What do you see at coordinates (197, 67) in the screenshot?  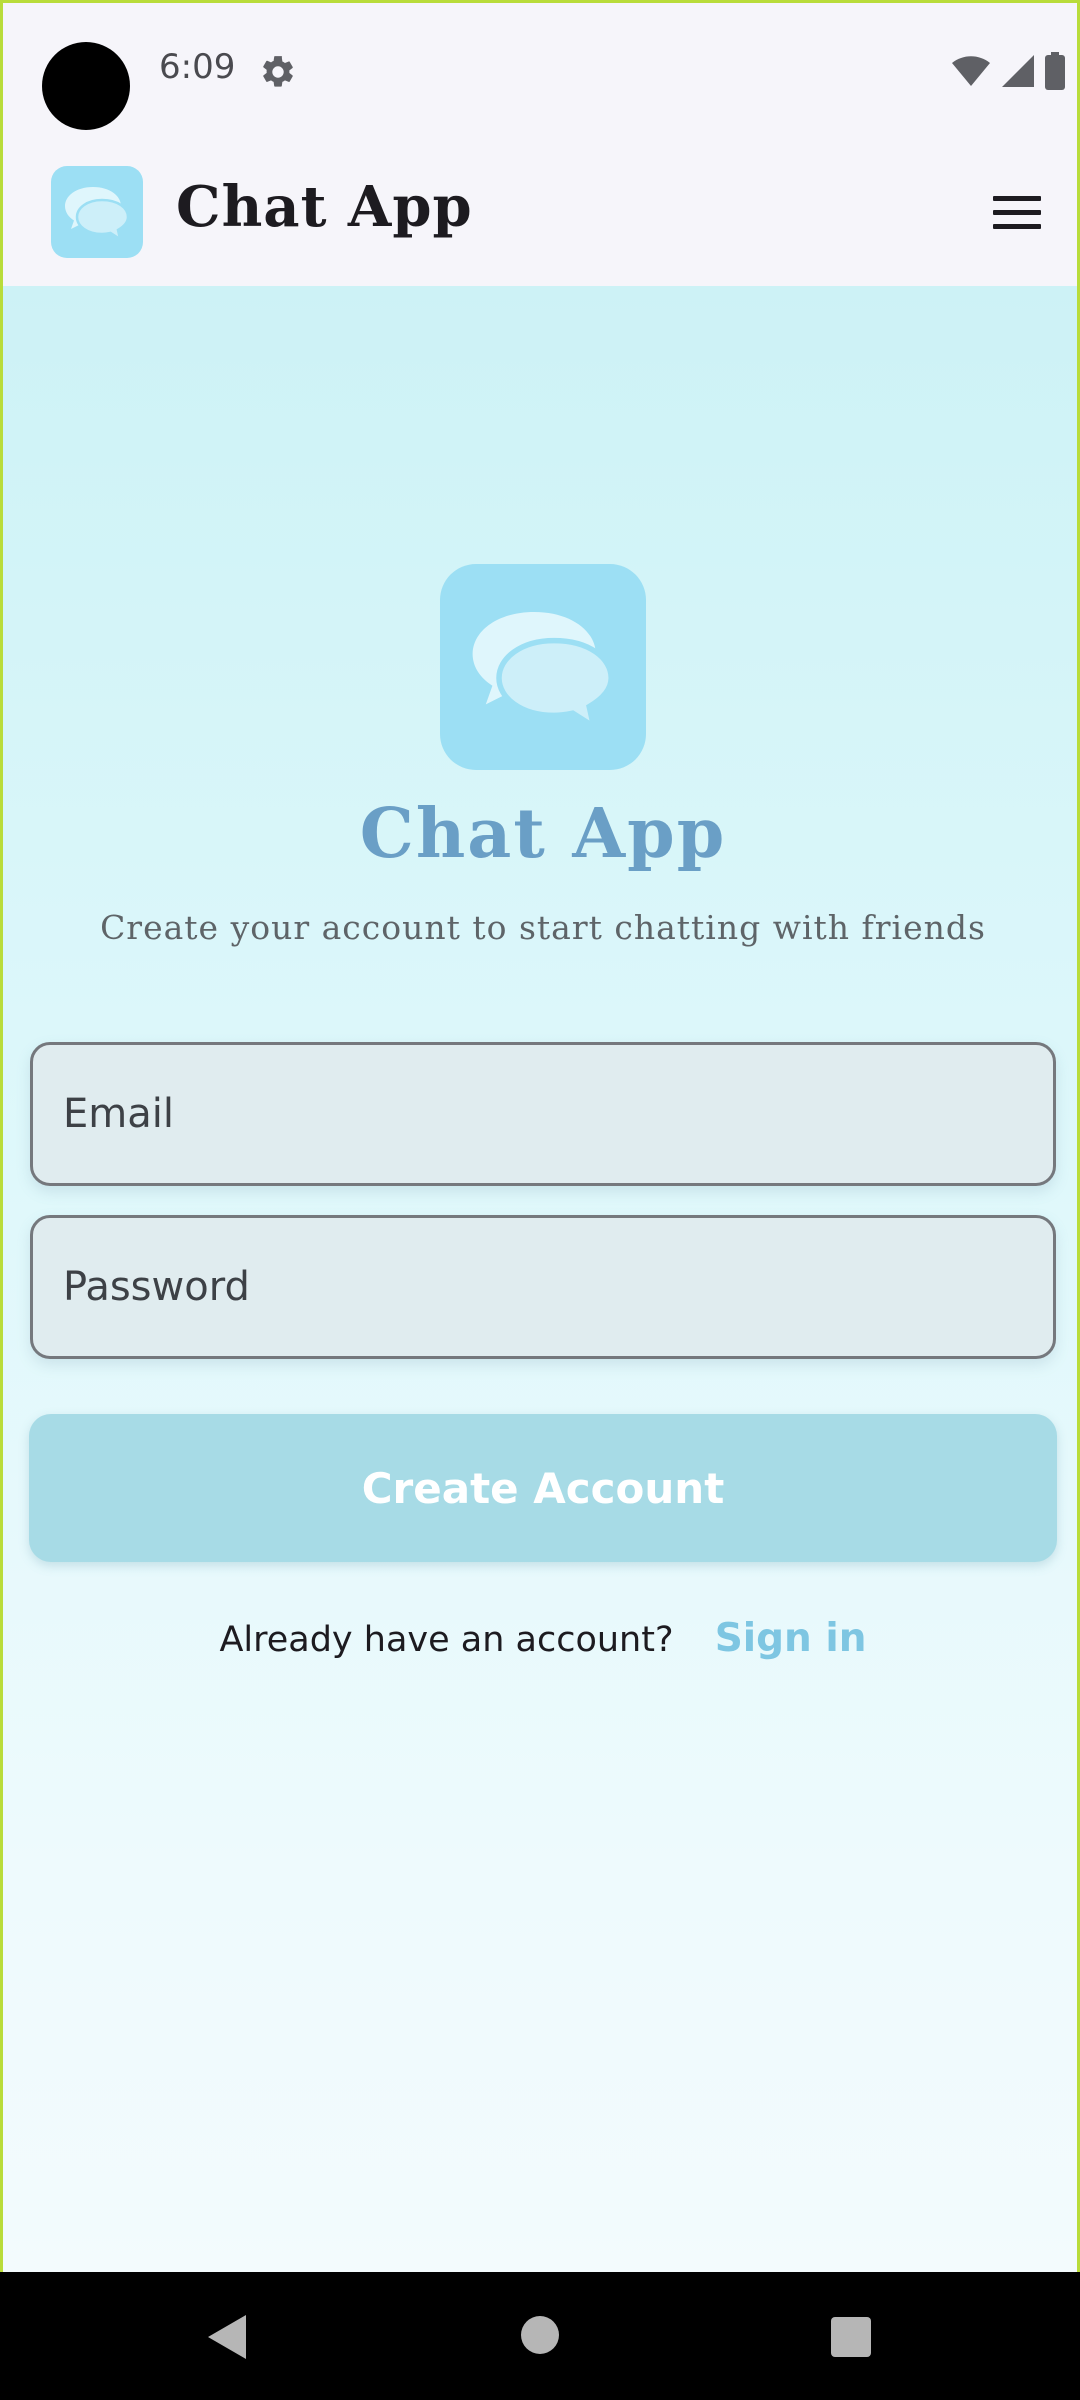 I see `status-time: 6:09` at bounding box center [197, 67].